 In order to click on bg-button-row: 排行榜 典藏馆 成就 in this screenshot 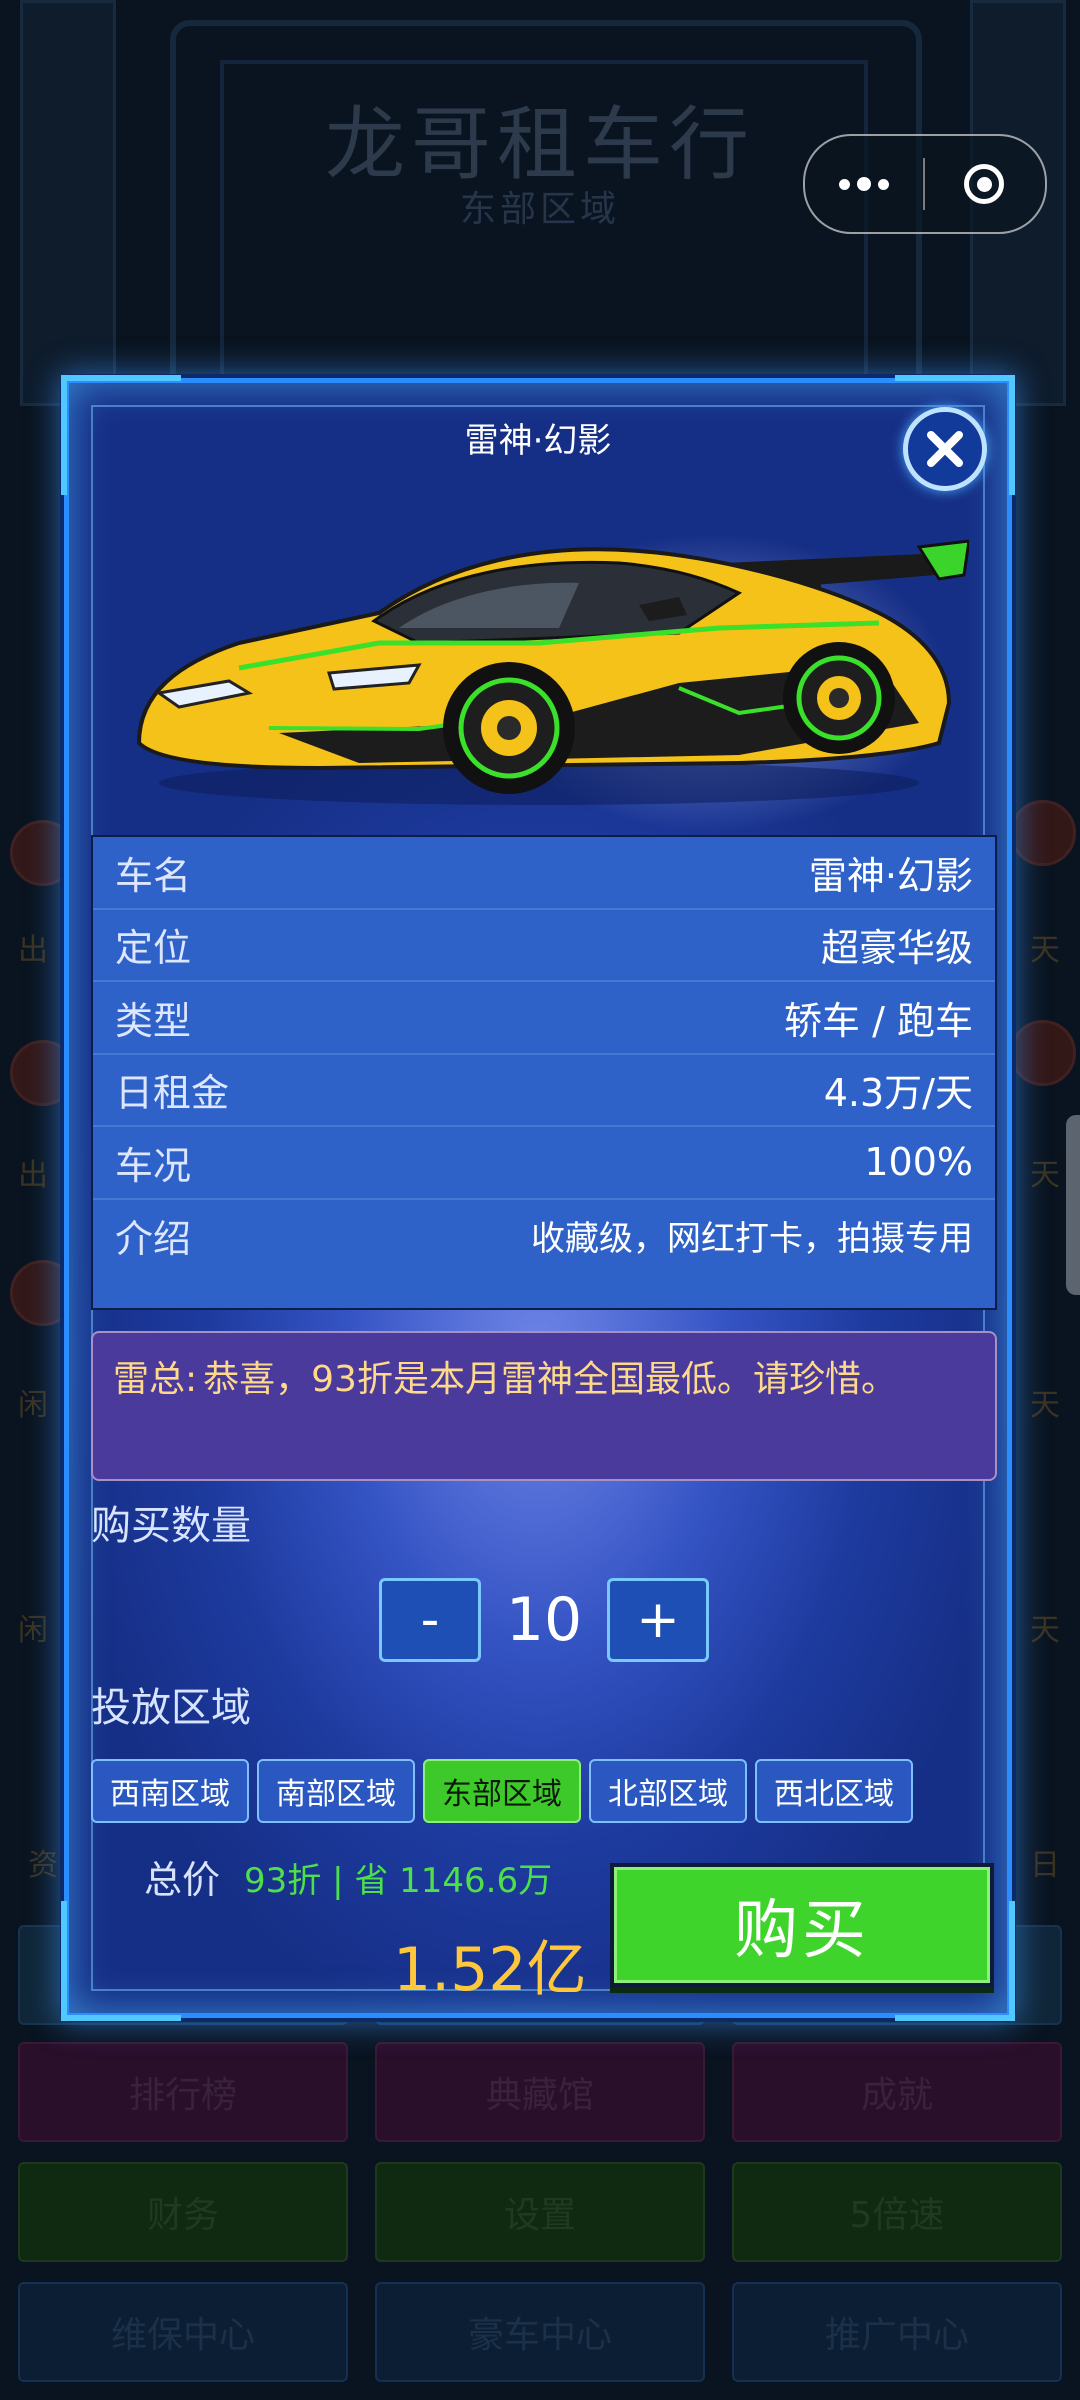, I will do `click(540, 2092)`.